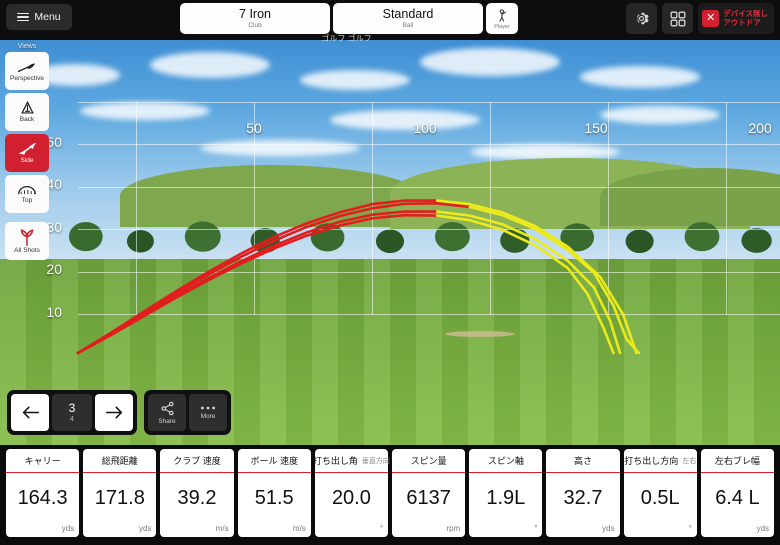  What do you see at coordinates (197, 461) in the screenshot?
I see `stat-title: クラブ 速度` at bounding box center [197, 461].